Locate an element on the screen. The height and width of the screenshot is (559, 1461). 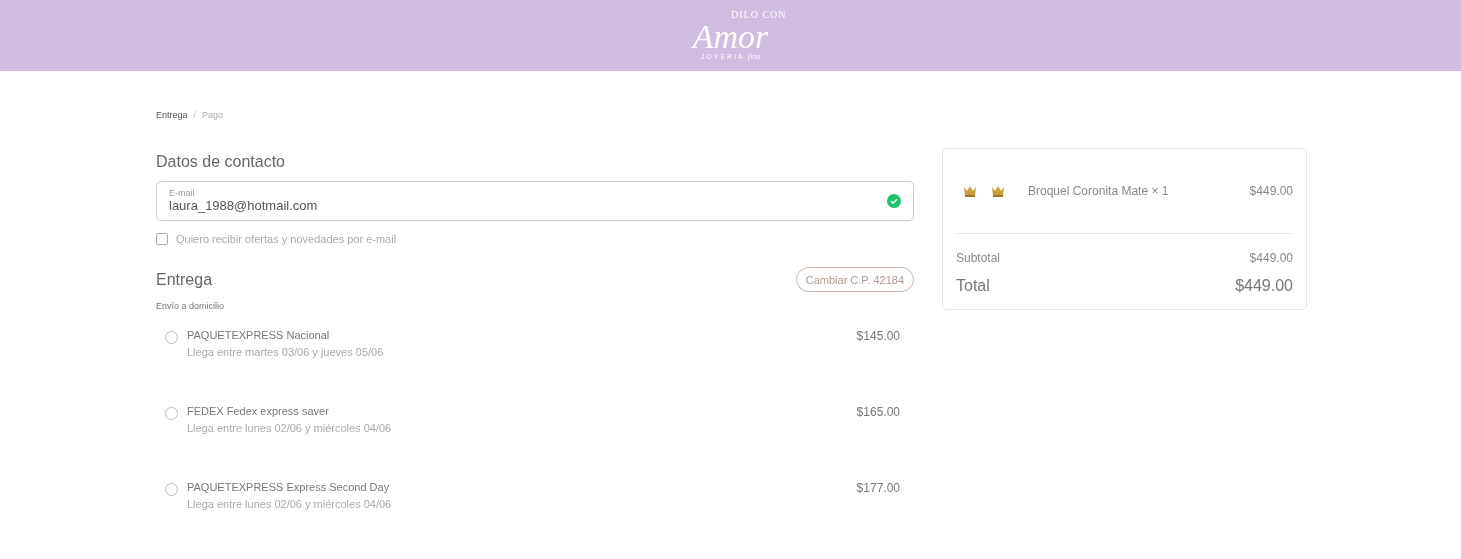
checkbox-label: Quiero recibir ofertas y novedades por e-mail is located at coordinates (286, 239).